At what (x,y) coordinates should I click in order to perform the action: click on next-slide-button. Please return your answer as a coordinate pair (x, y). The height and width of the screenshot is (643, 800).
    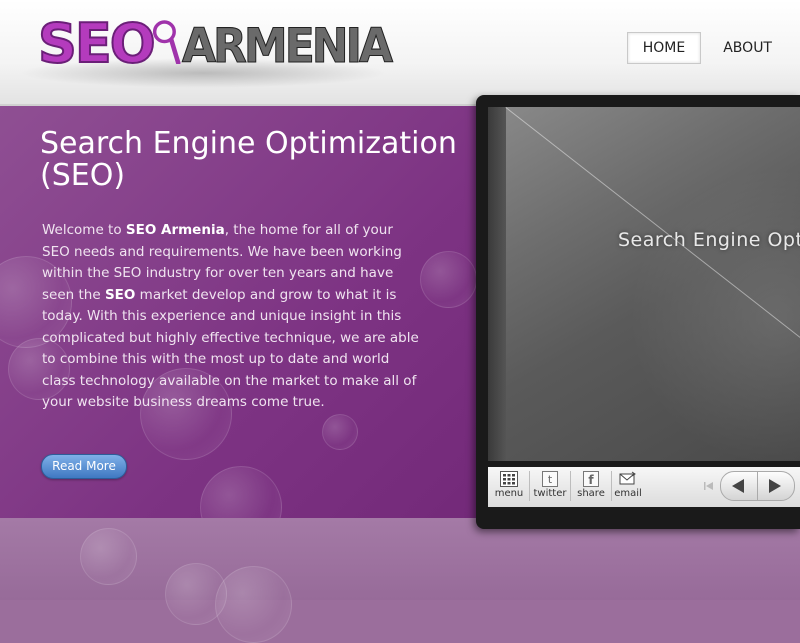
    Looking at the image, I should click on (776, 486).